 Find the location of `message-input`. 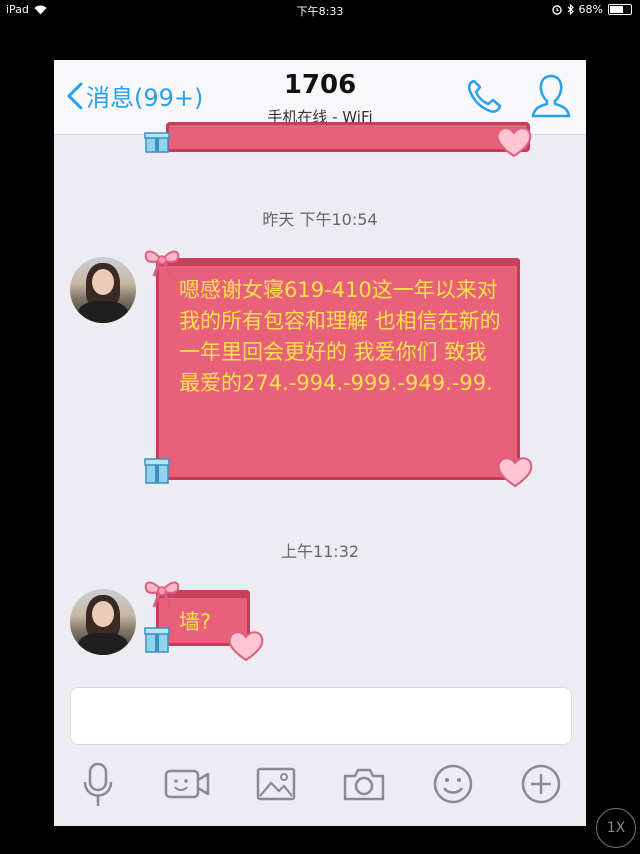

message-input is located at coordinates (321, 716).